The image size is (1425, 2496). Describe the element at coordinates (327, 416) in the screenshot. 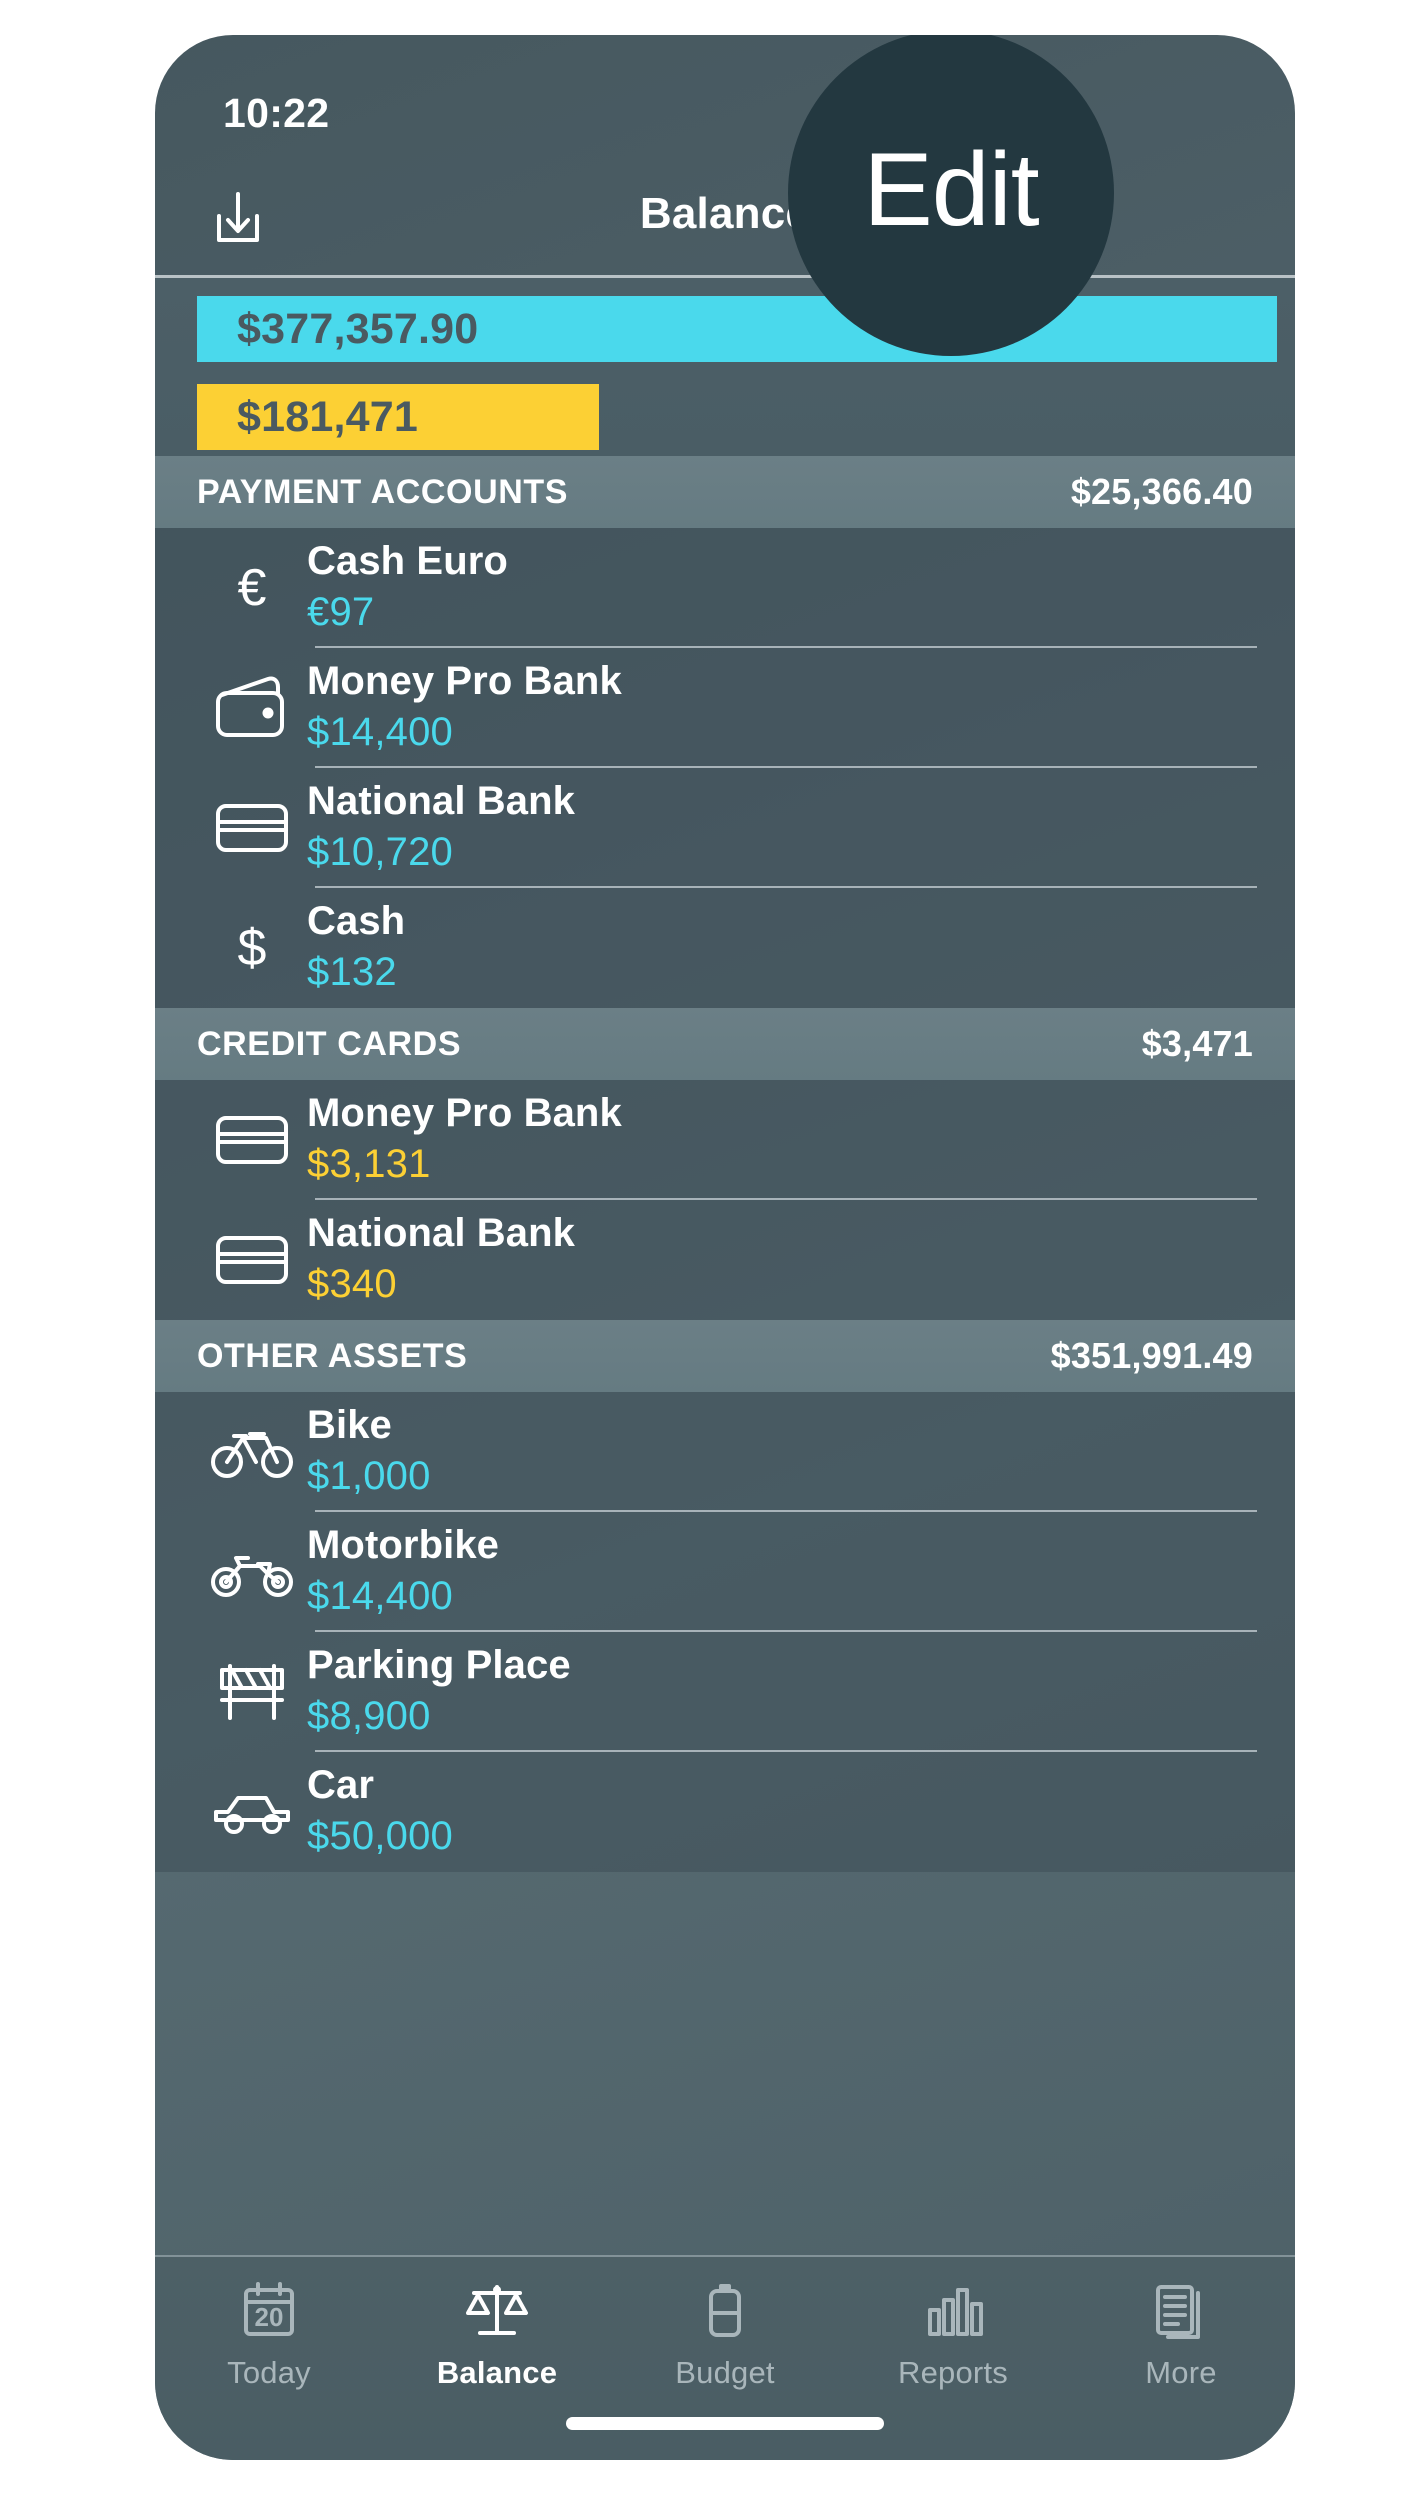

I see `debts-total-value: $181,471` at that location.